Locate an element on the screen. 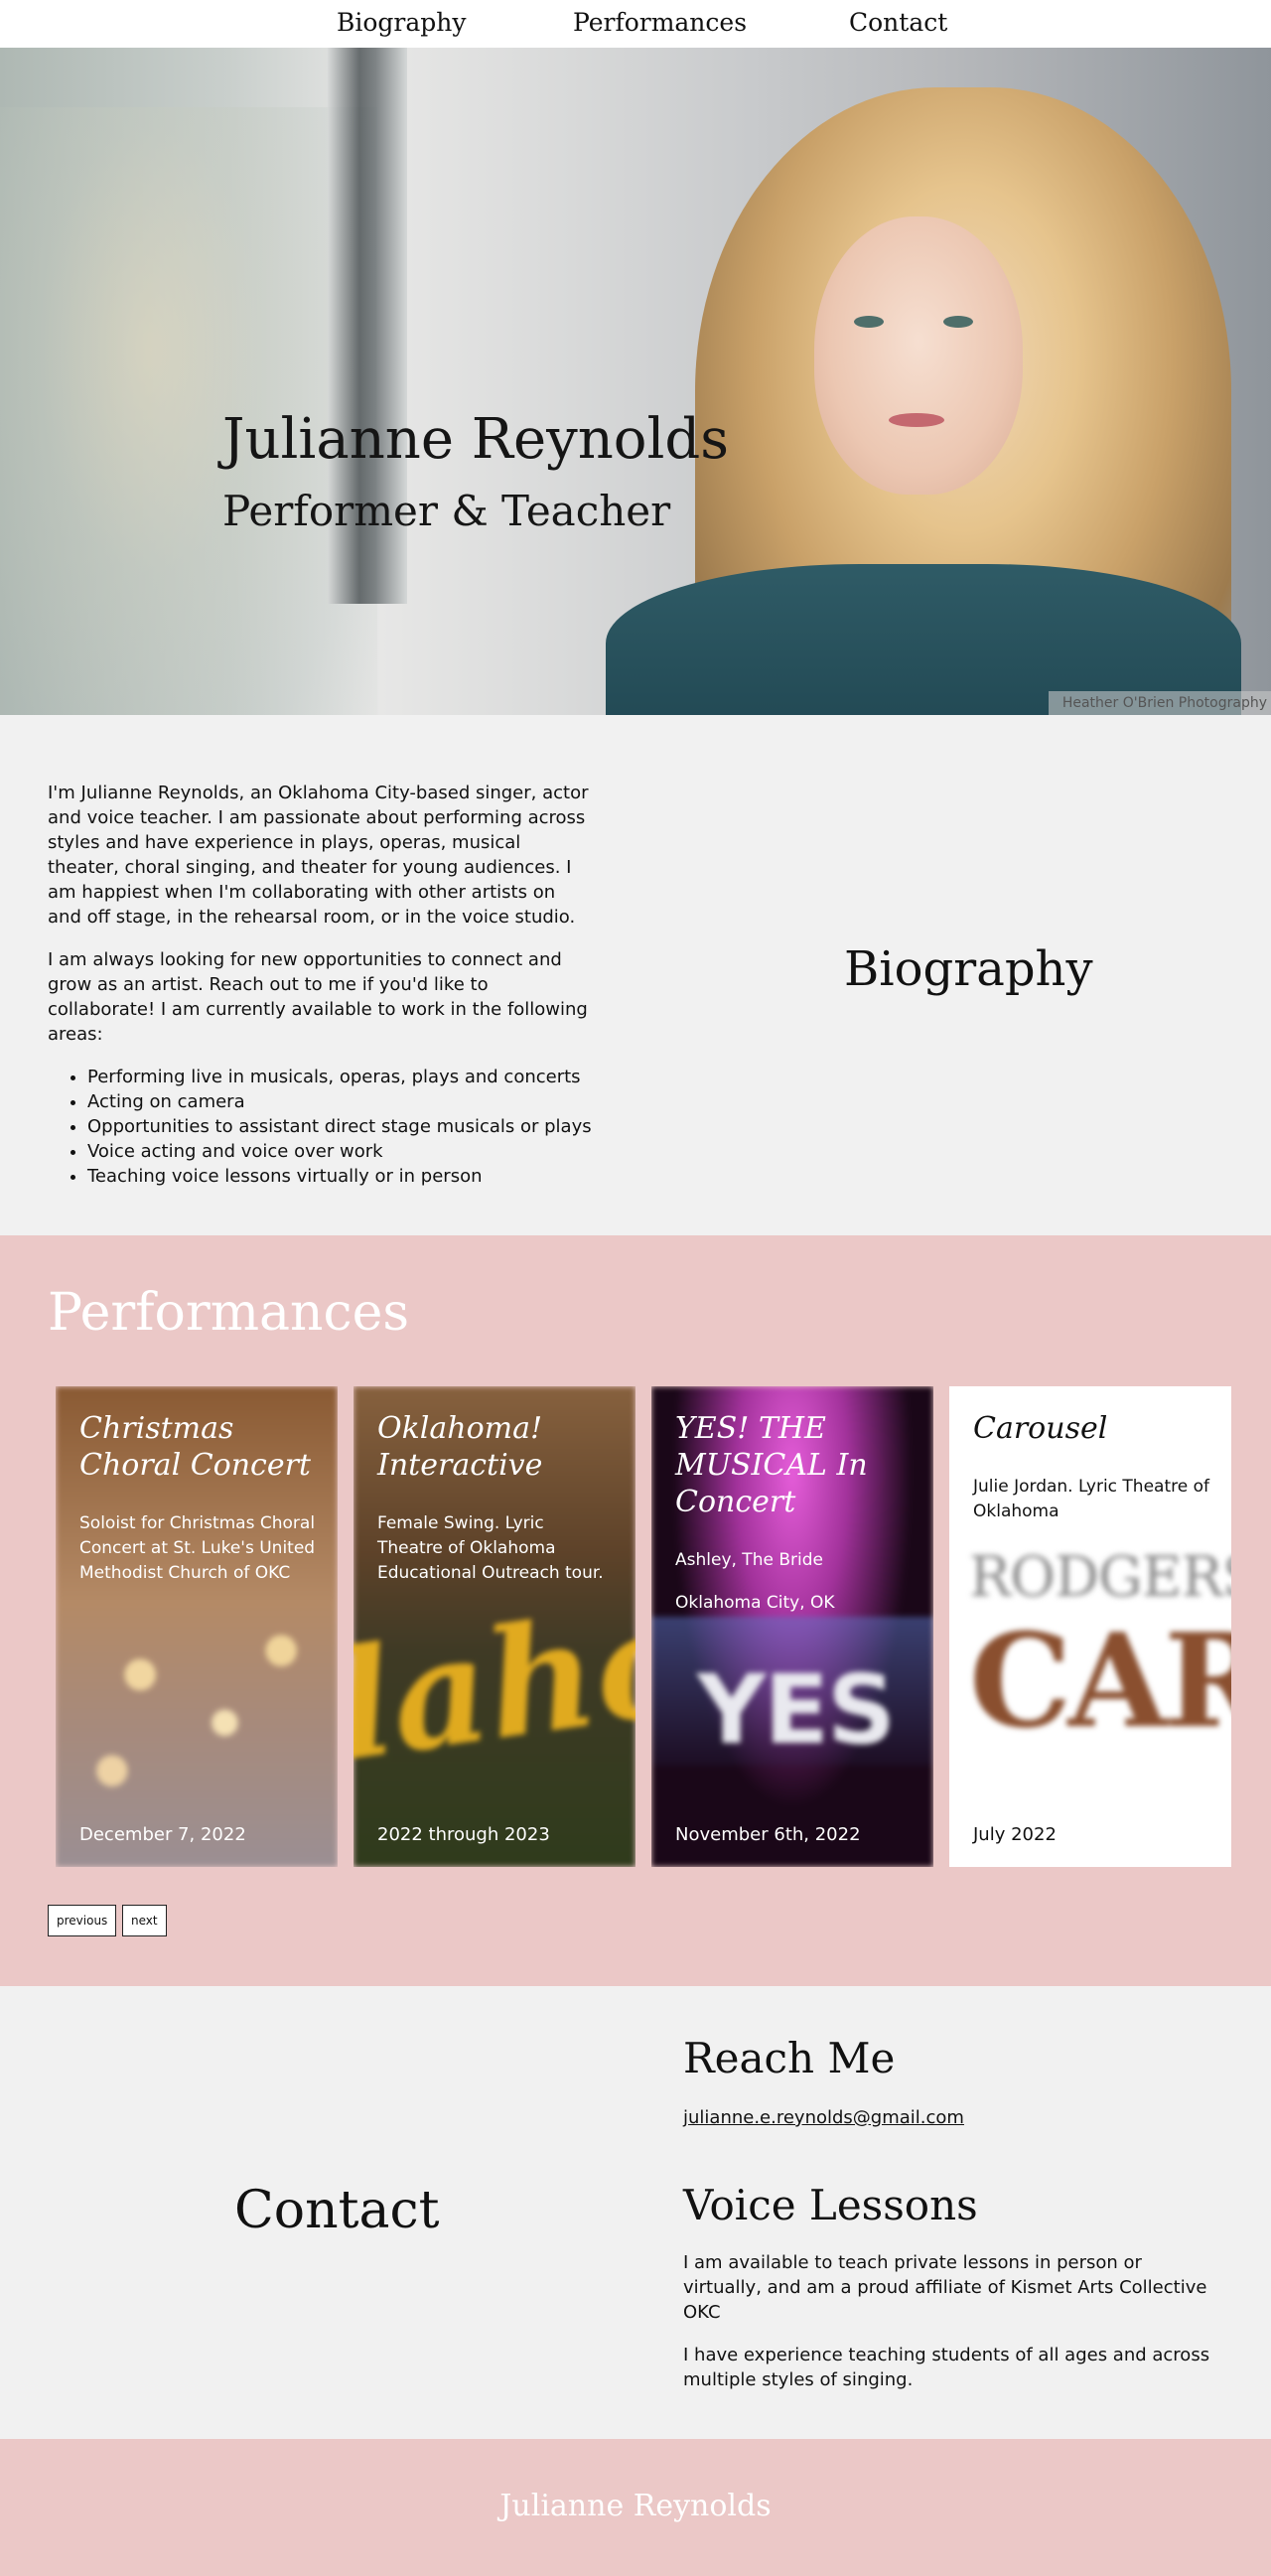 This screenshot has height=2576, width=1271. nav-contact-link: Contact is located at coordinates (898, 22).